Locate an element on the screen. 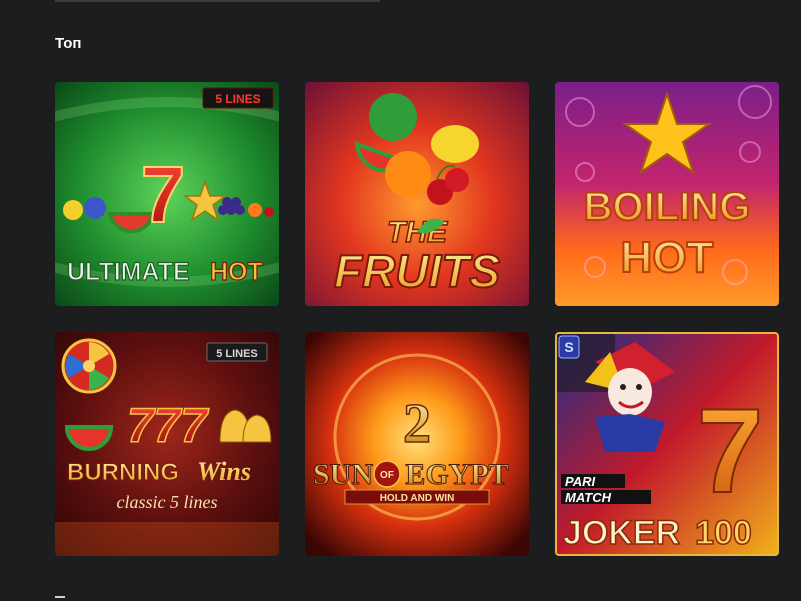  svg-text: PARI is located at coordinates (580, 481).